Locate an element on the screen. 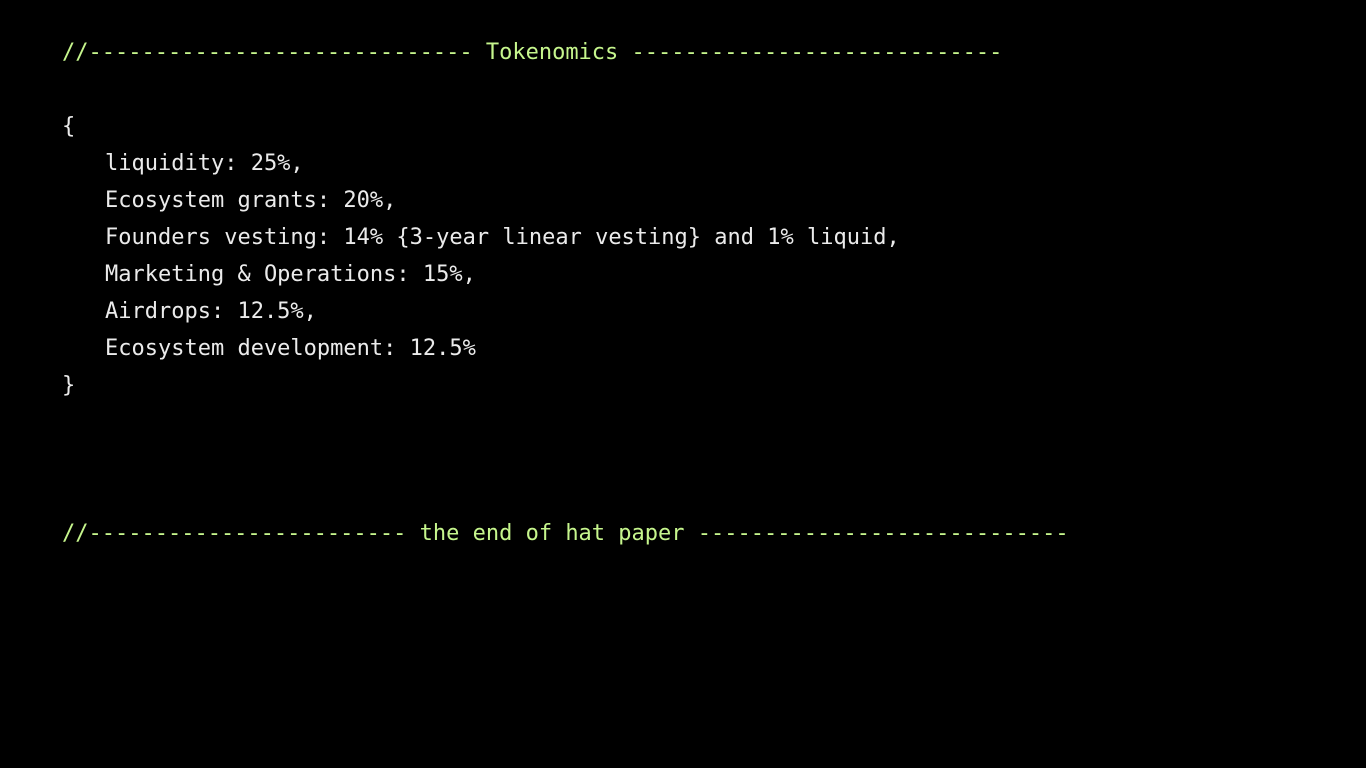 The image size is (1366, 768). tokenomics-item-ecosystem-development: Ecosystem development: 12.5% is located at coordinates (290, 348).